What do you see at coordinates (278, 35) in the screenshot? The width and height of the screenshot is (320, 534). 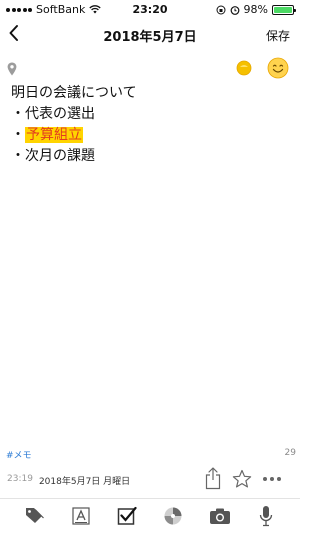 I see `save-button: 保存` at bounding box center [278, 35].